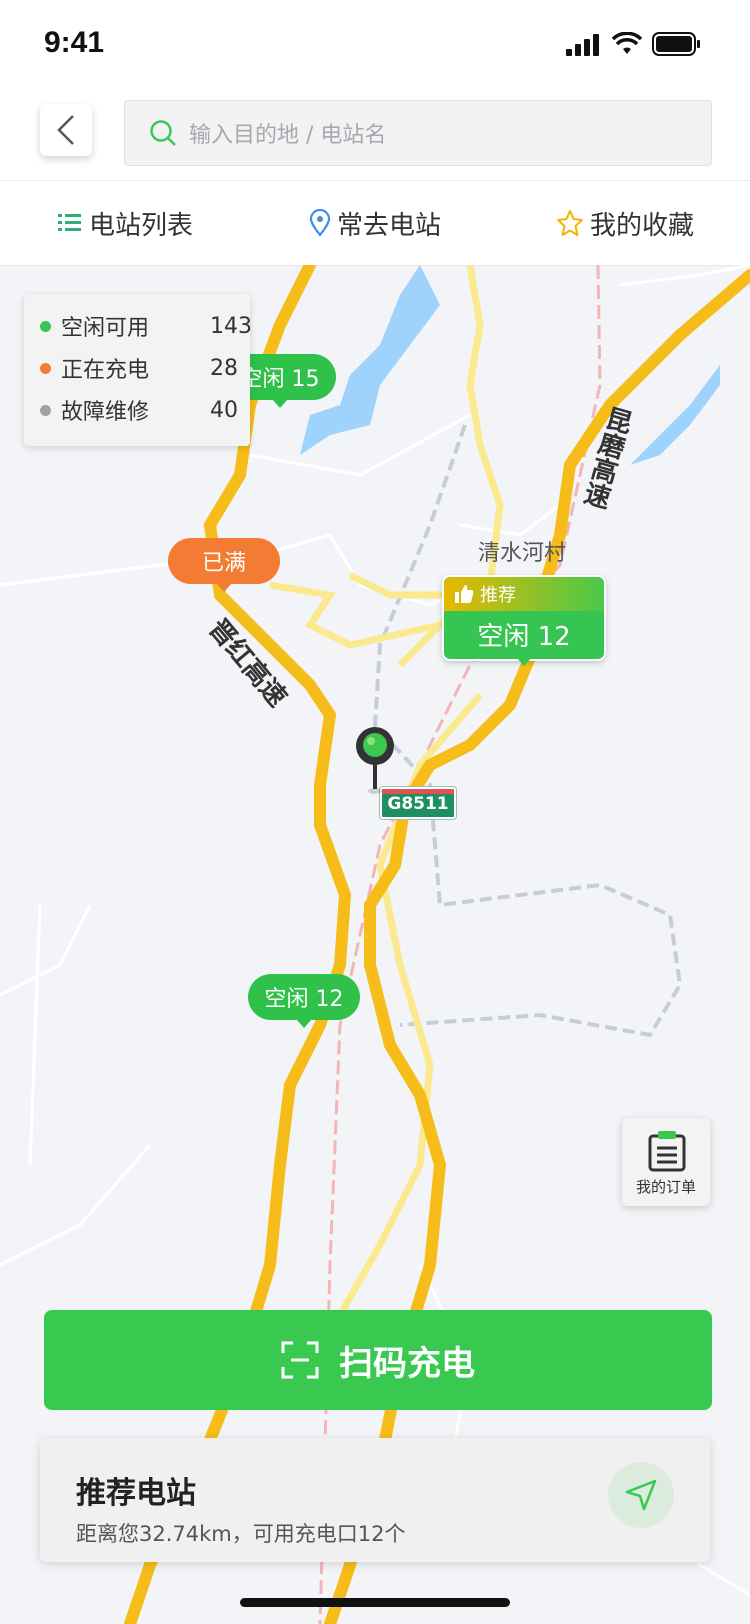 This screenshot has height=1624, width=750. Describe the element at coordinates (464, 594) in the screenshot. I see `thumbs-up-icon` at that location.